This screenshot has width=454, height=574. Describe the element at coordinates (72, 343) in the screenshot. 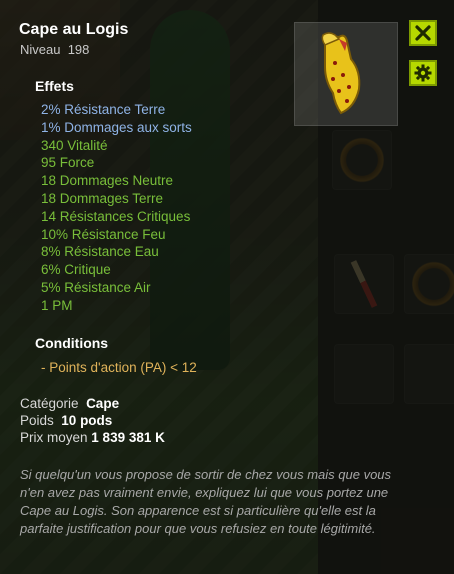

I see `conditions-heading: Conditions` at that location.